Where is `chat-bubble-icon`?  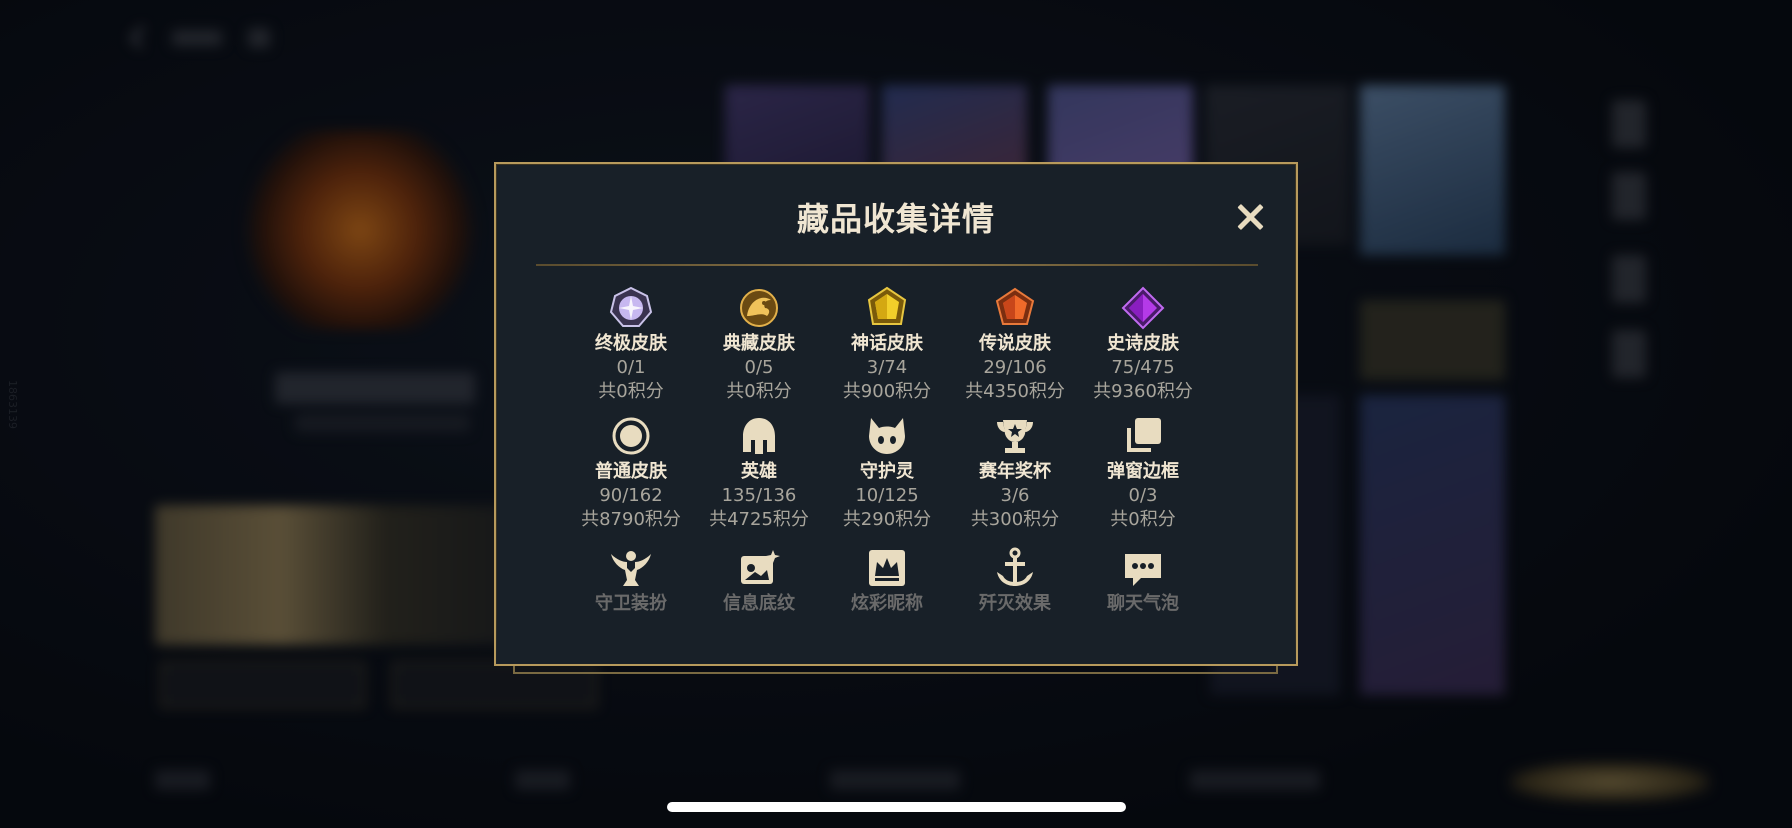 chat-bubble-icon is located at coordinates (1143, 570).